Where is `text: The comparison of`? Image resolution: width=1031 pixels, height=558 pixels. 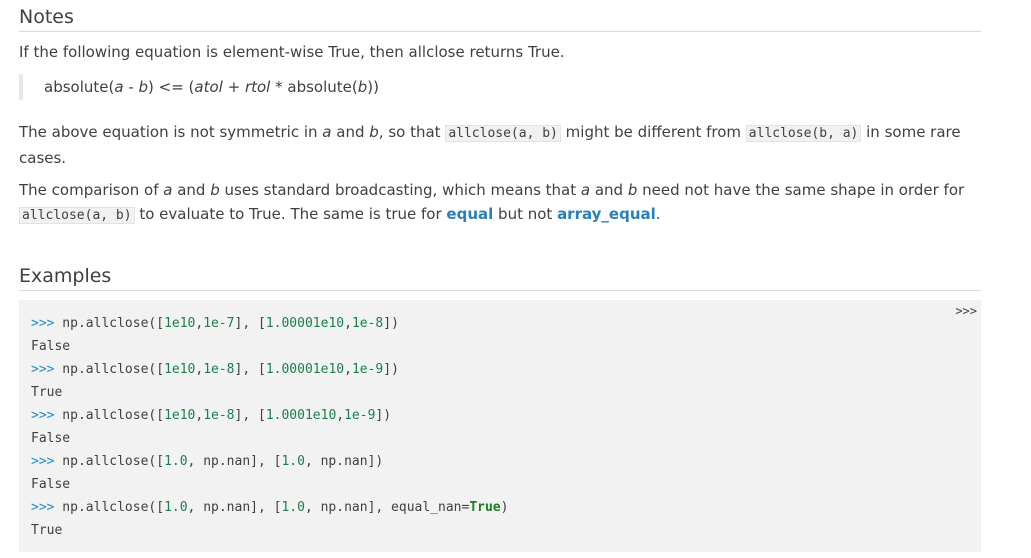
text: The comparison of is located at coordinates (91, 190).